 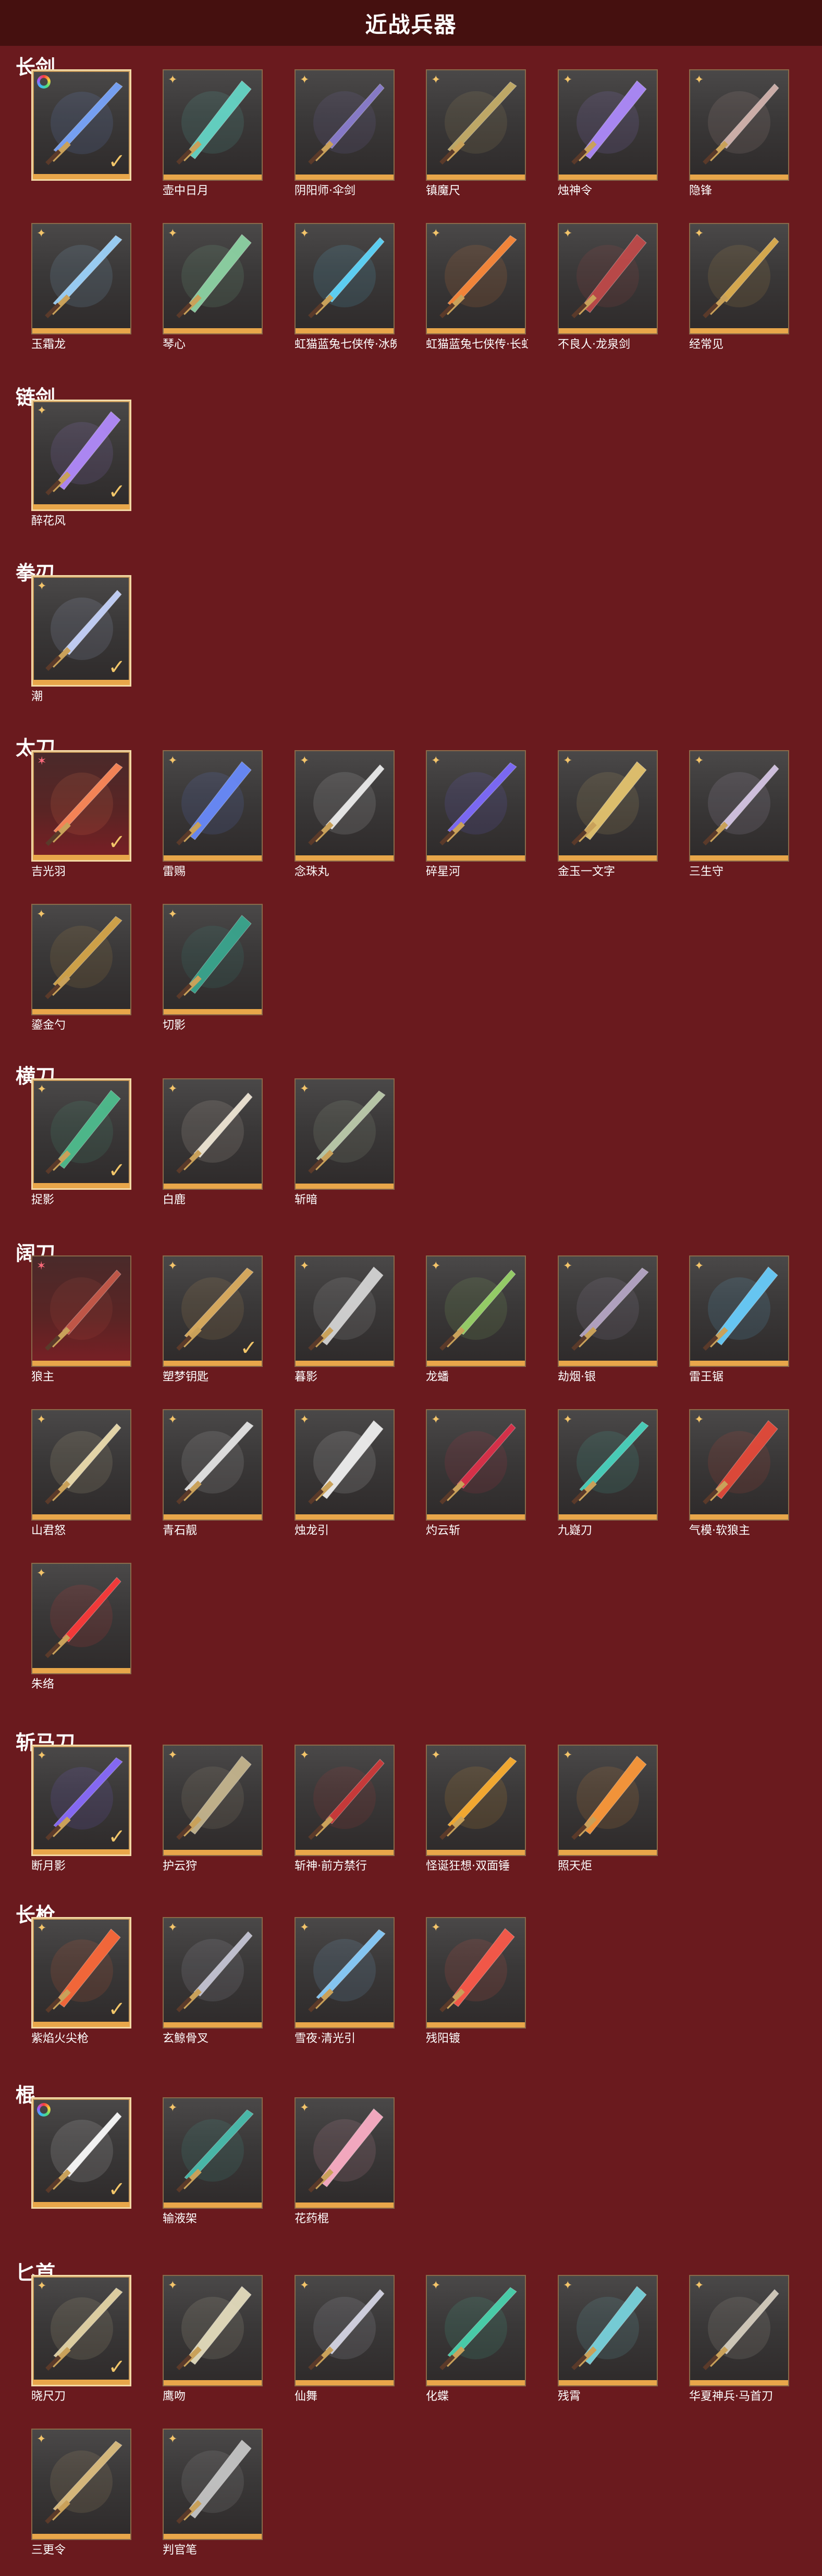 I want to click on weapon-tile: ✦ 经常见, so click(x=740, y=287).